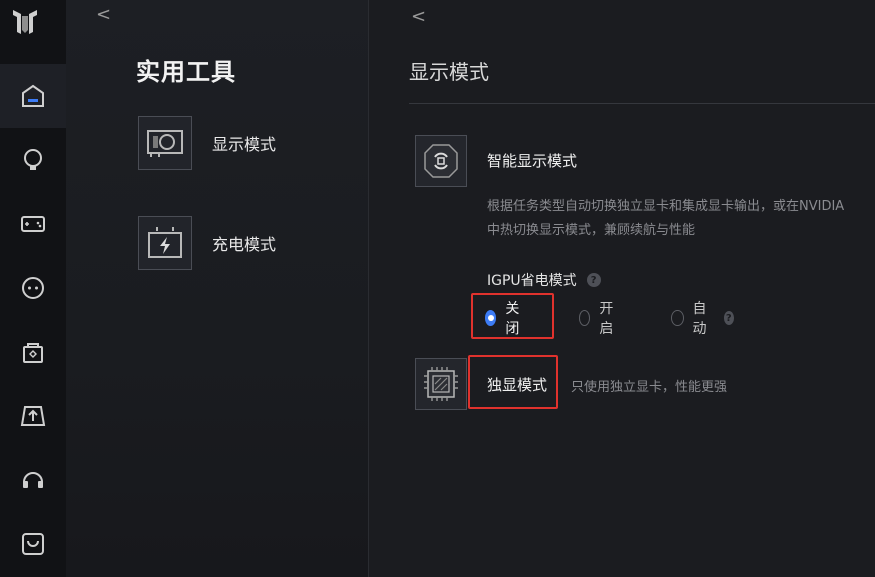  I want to click on sidebar-item-package, so click(33, 352).